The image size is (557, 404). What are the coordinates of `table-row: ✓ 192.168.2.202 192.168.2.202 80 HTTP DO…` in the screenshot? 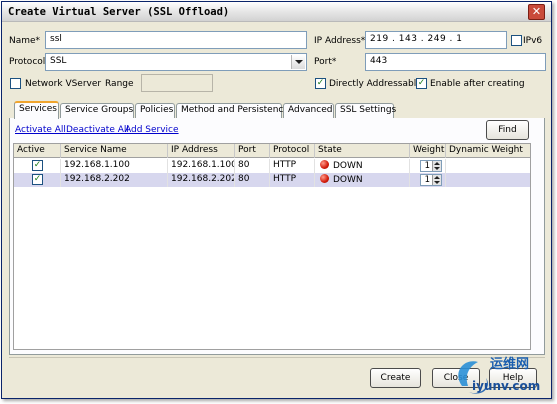 It's located at (272, 180).